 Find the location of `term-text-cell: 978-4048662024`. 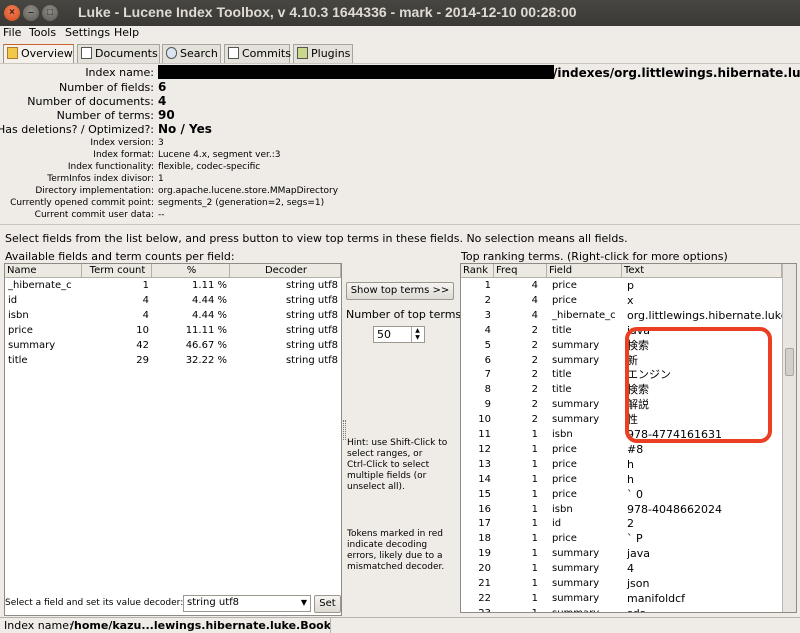

term-text-cell: 978-4048662024 is located at coordinates (702, 509).